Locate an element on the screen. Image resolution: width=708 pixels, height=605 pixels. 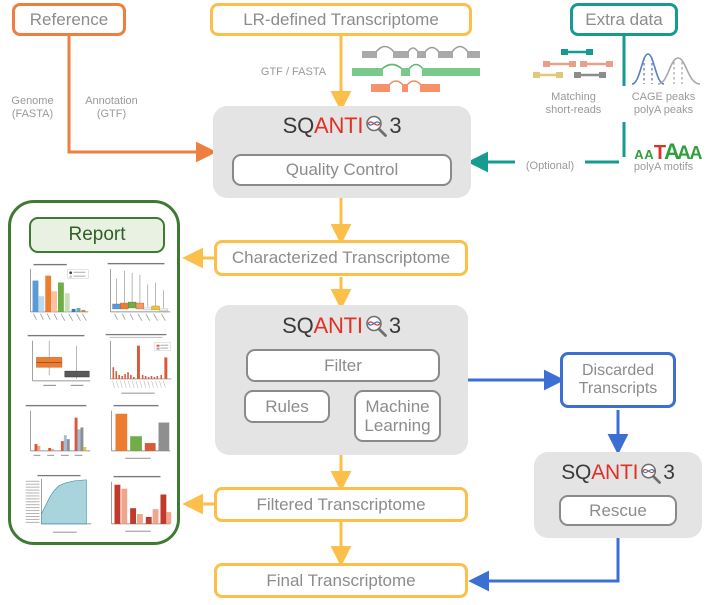
tag-annotation-gtf-line2: (GTF) is located at coordinates (111, 114).